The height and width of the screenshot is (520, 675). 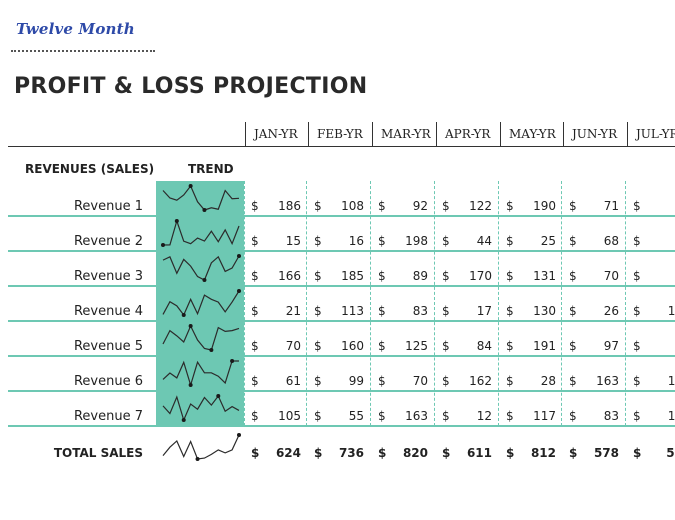 I want to click on month-header: MAY-YR, so click(x=532, y=134).